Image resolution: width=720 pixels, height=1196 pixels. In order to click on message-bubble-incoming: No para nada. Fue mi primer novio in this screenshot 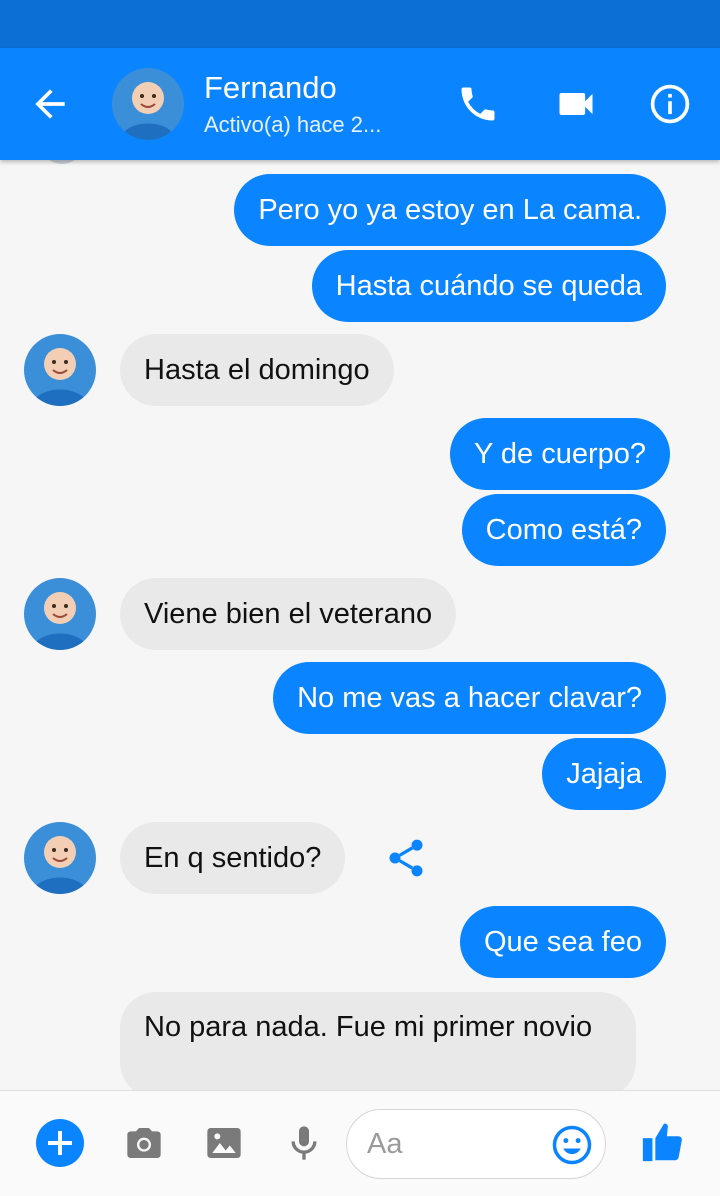, I will do `click(378, 1041)`.